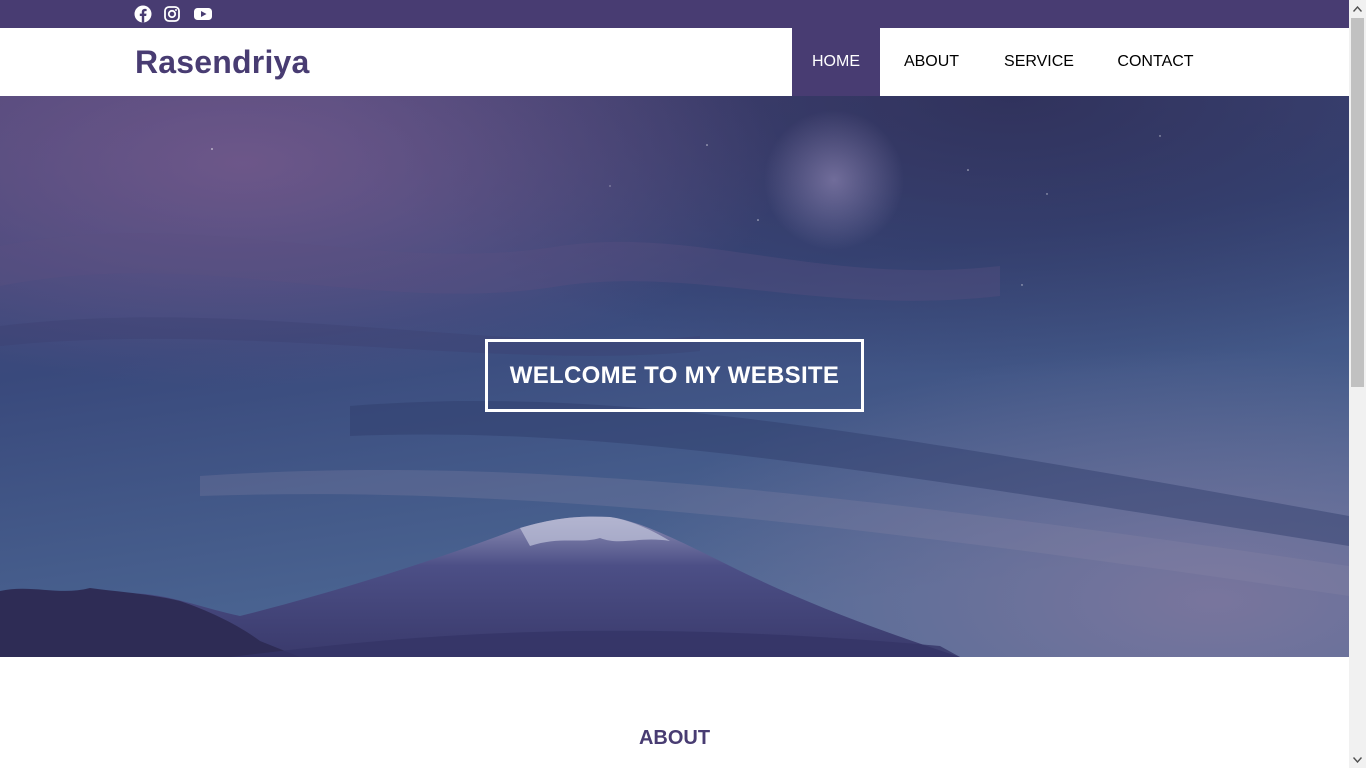 This screenshot has width=1366, height=768. I want to click on hero-welcome-box: WELCOME TO MY WEBSITE, so click(674, 375).